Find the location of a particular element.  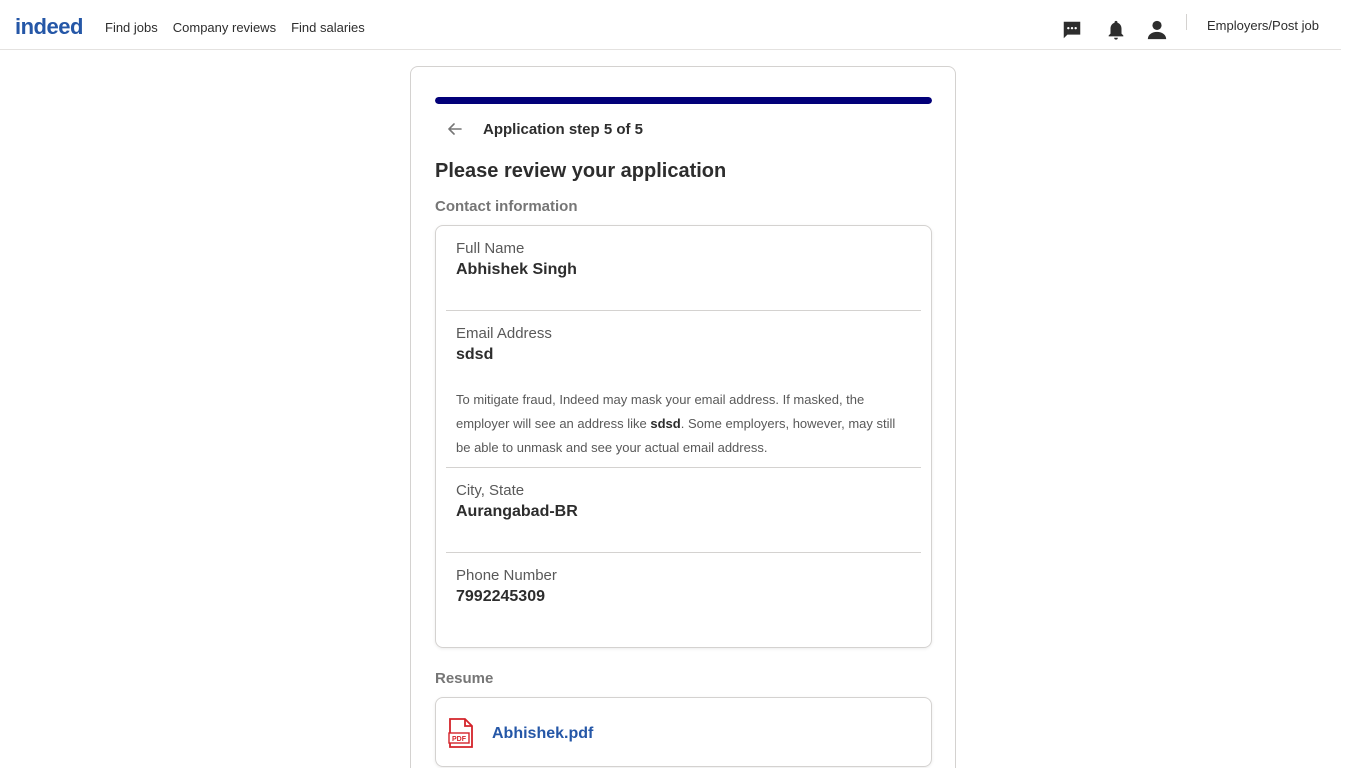

notifications-icon is located at coordinates (1116, 30).